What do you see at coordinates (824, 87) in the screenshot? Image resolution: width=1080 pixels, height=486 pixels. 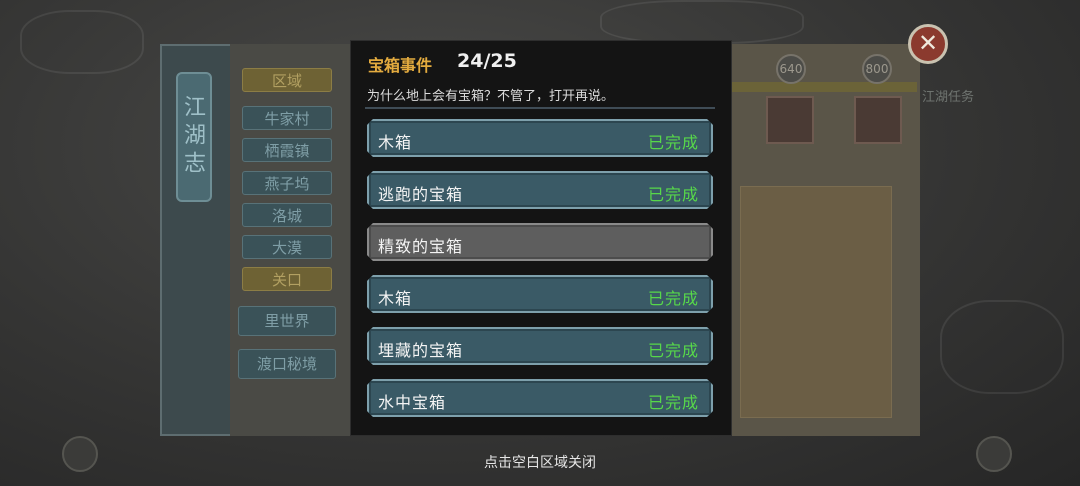 I see `progress-bar` at bounding box center [824, 87].